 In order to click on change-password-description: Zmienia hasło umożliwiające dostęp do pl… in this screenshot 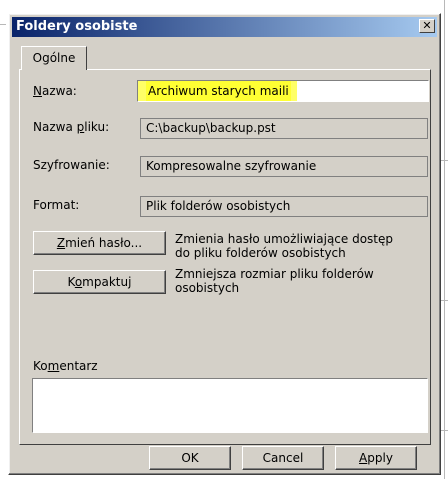, I will do `click(284, 246)`.